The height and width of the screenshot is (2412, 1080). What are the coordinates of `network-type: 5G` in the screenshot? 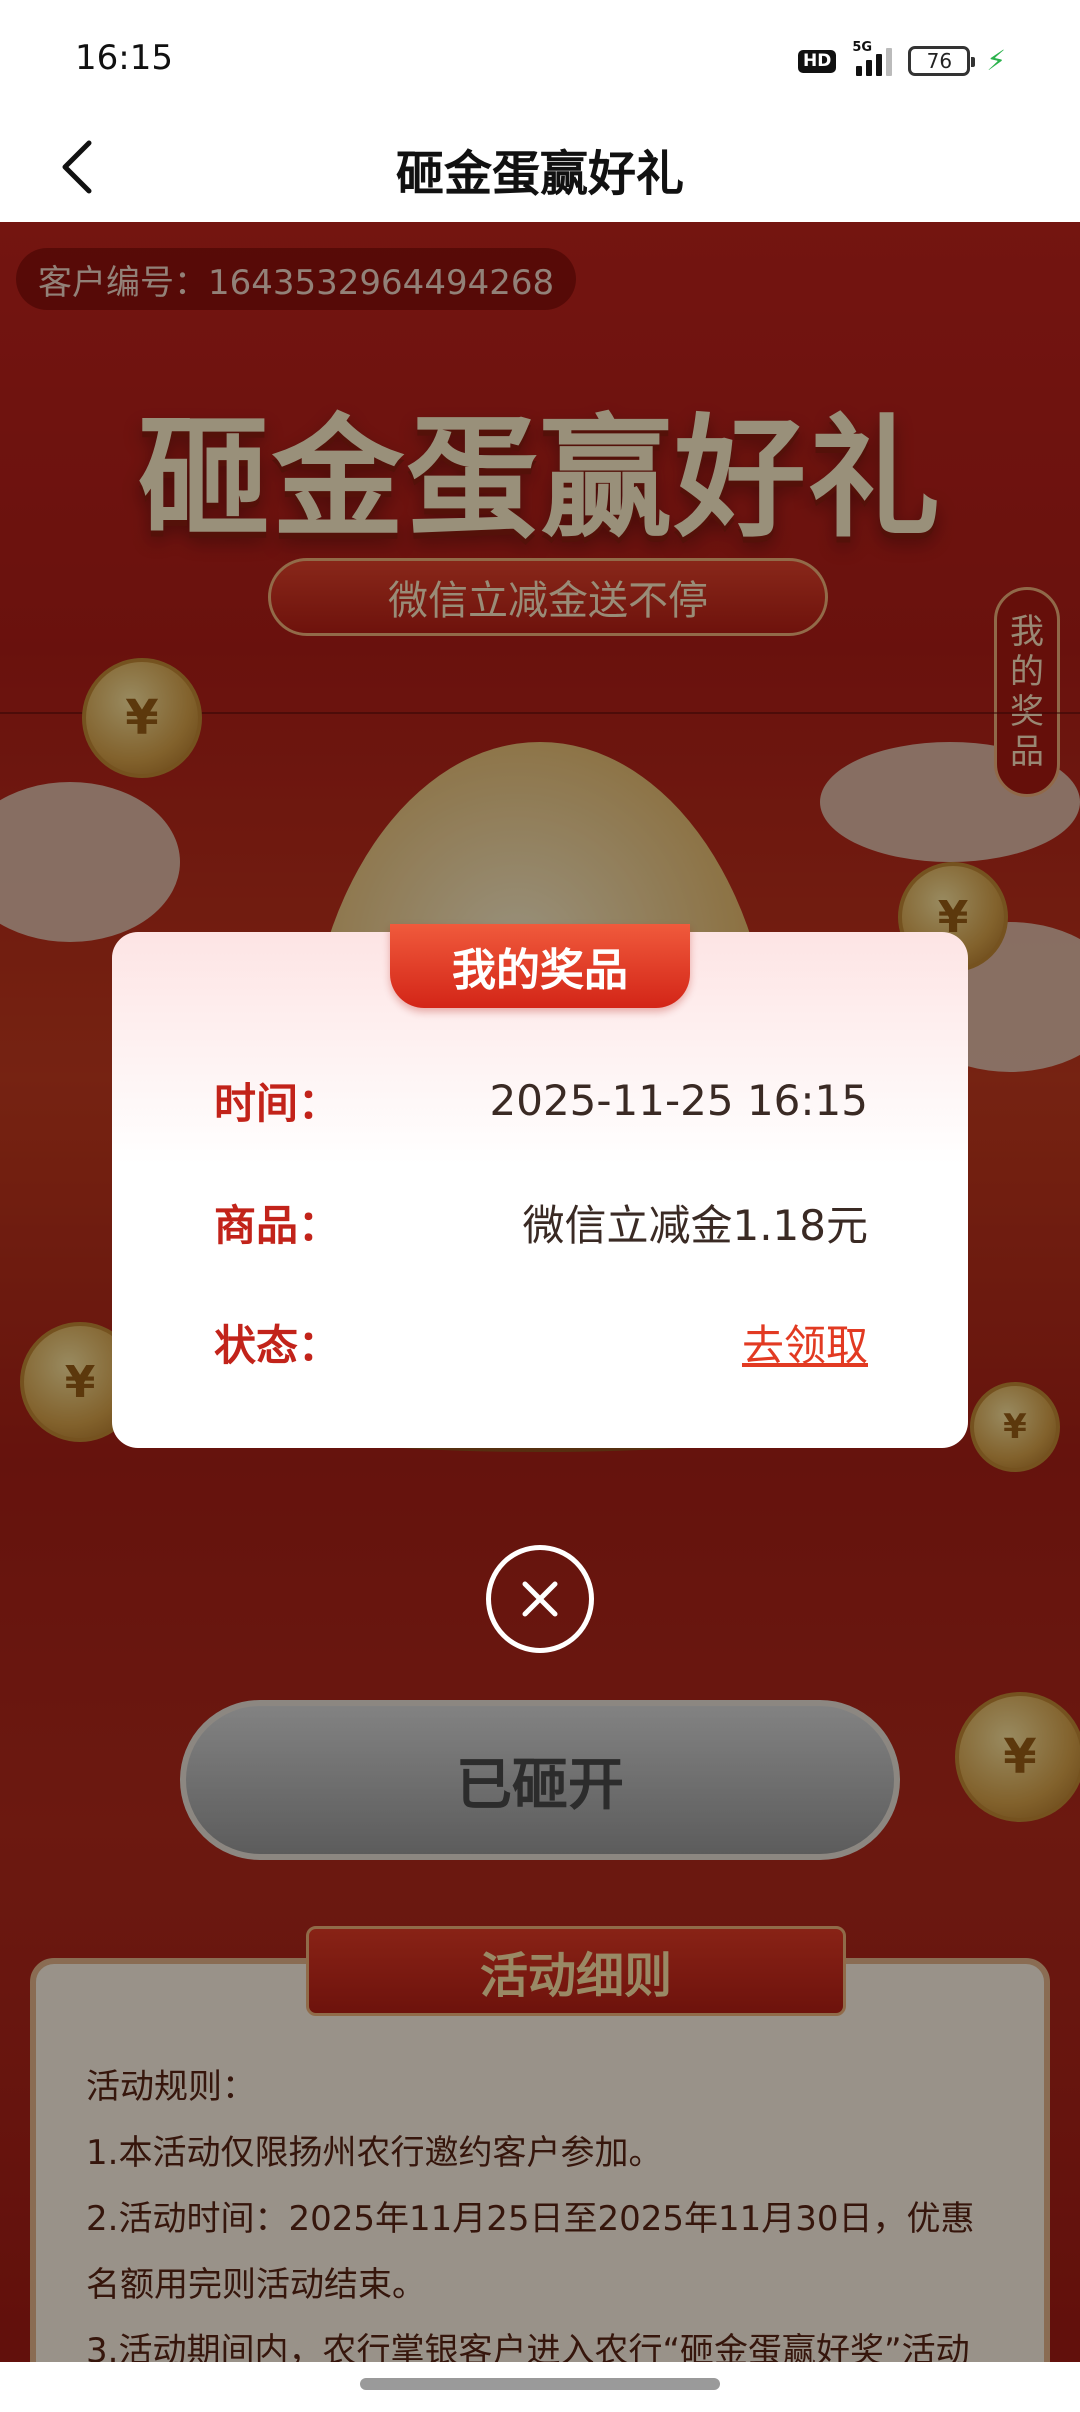 It's located at (862, 47).